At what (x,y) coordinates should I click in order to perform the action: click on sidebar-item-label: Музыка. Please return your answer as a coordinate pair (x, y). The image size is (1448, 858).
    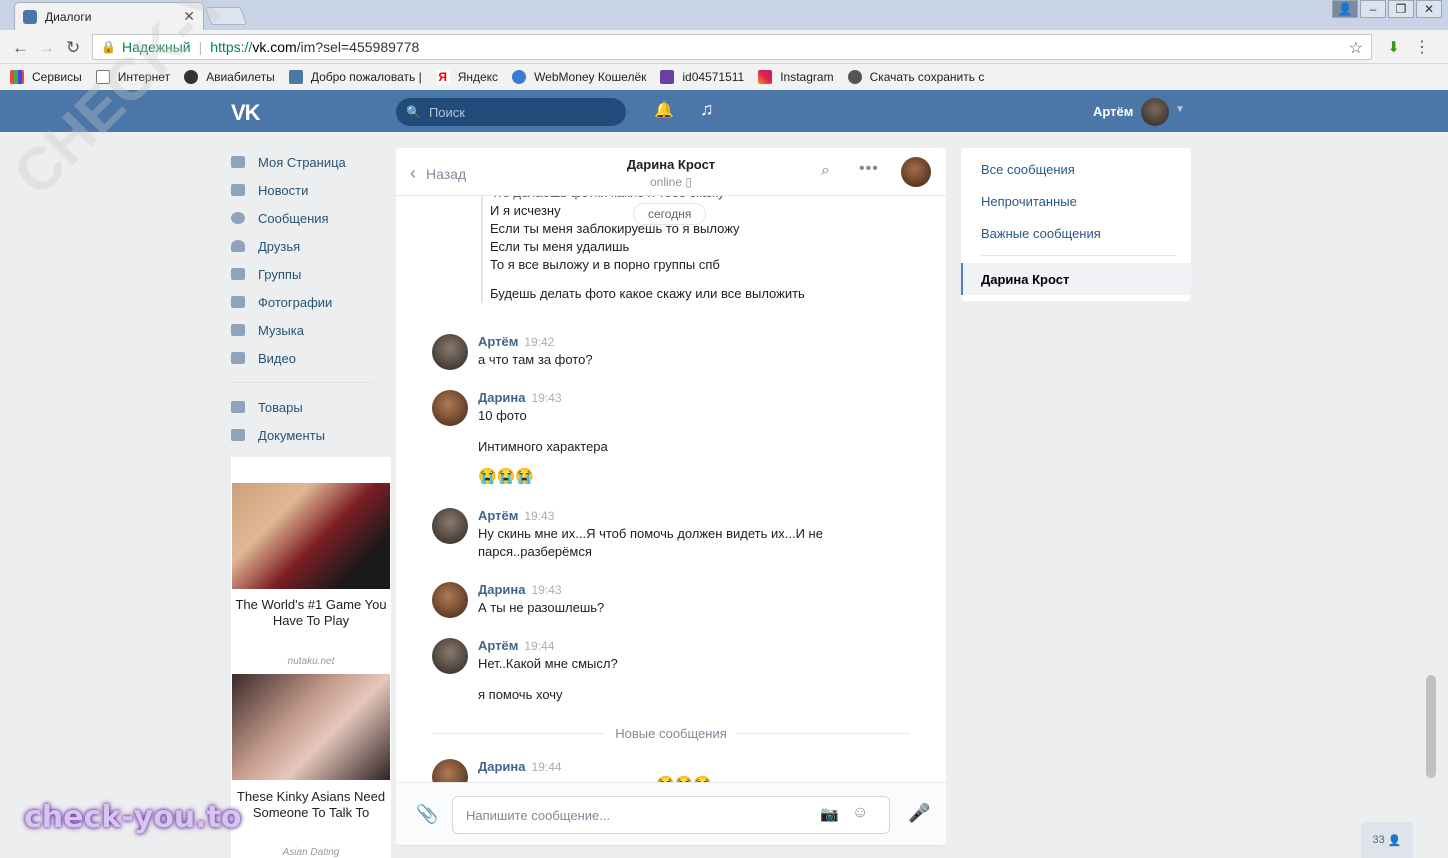
    Looking at the image, I should click on (281, 330).